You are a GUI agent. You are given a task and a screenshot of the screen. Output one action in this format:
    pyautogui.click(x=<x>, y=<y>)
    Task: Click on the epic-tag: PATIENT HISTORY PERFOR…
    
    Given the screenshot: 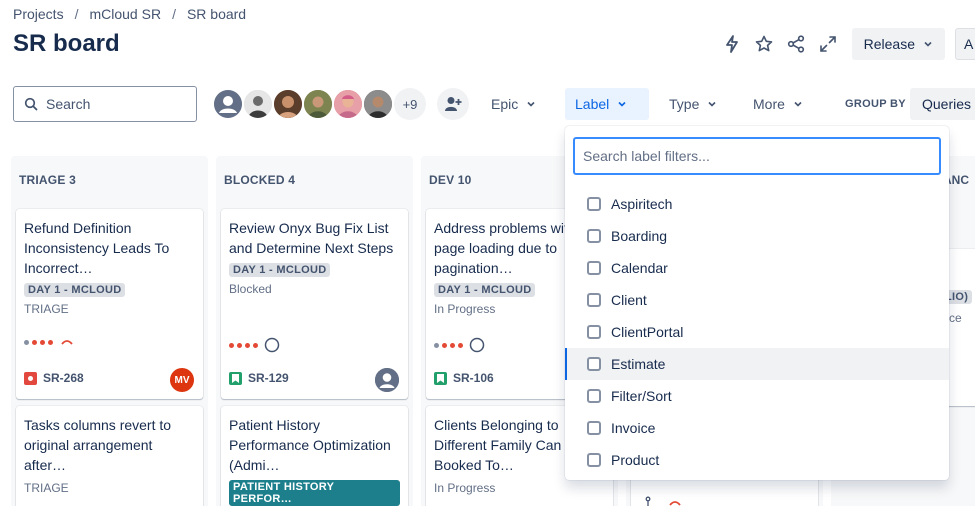 What is the action you would take?
    pyautogui.click(x=314, y=493)
    